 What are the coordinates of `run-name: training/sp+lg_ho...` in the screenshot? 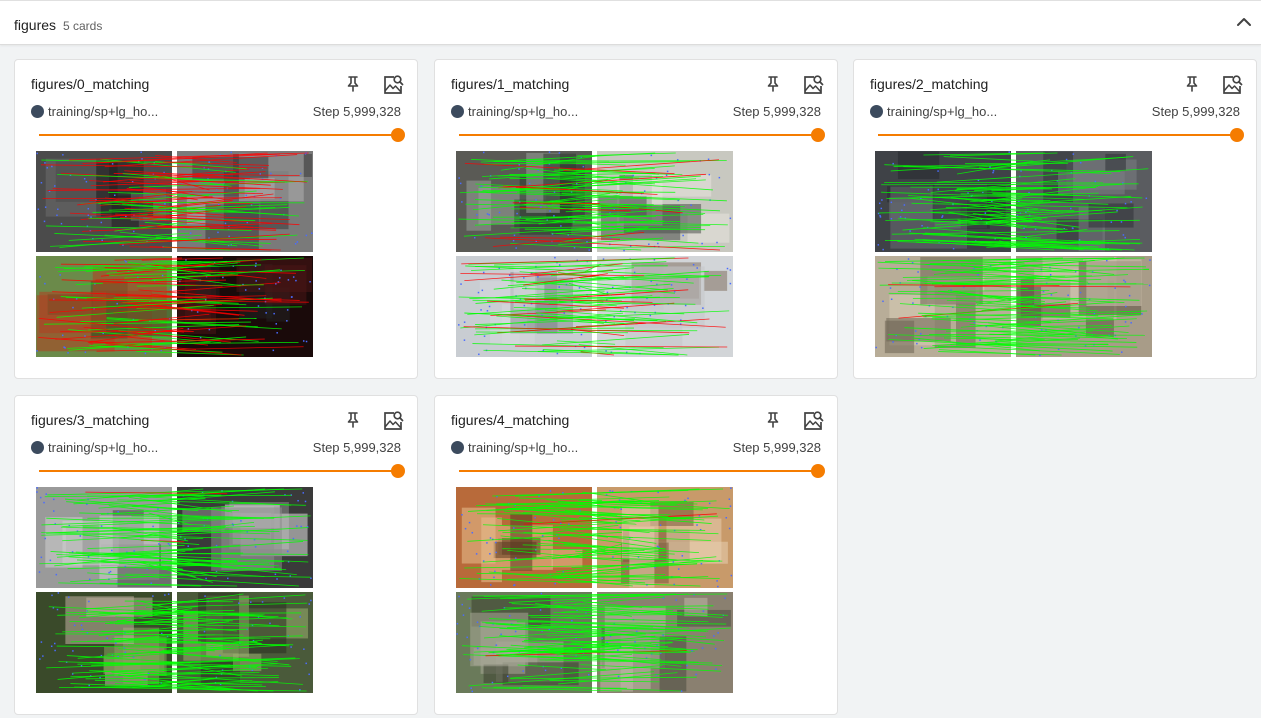 It's located at (942, 111).